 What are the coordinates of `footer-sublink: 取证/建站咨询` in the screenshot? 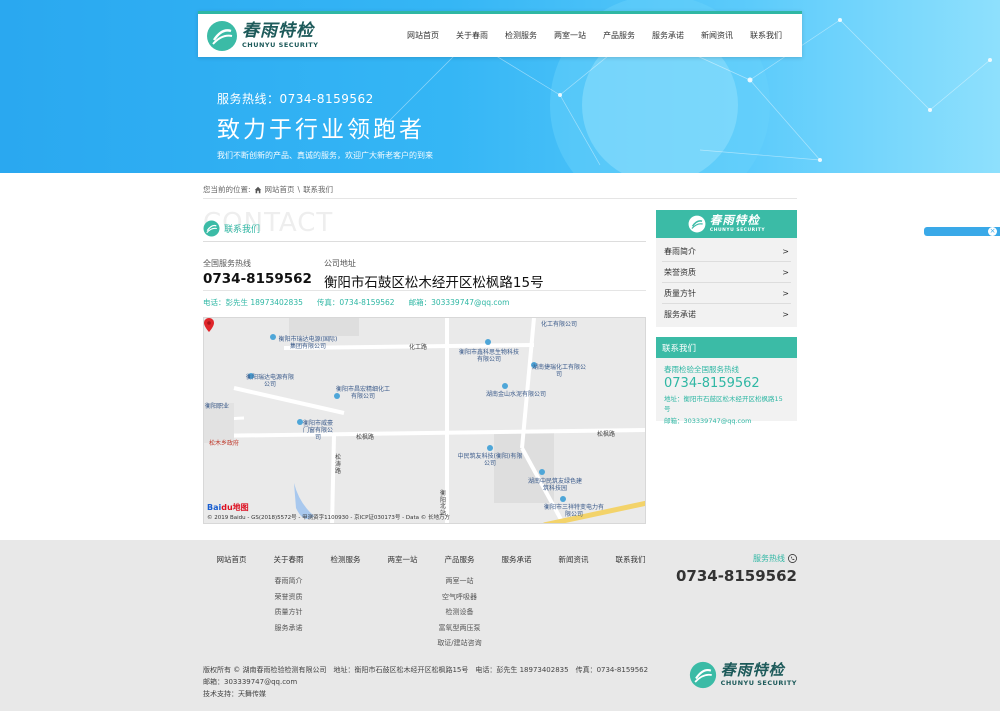 It's located at (459, 646).